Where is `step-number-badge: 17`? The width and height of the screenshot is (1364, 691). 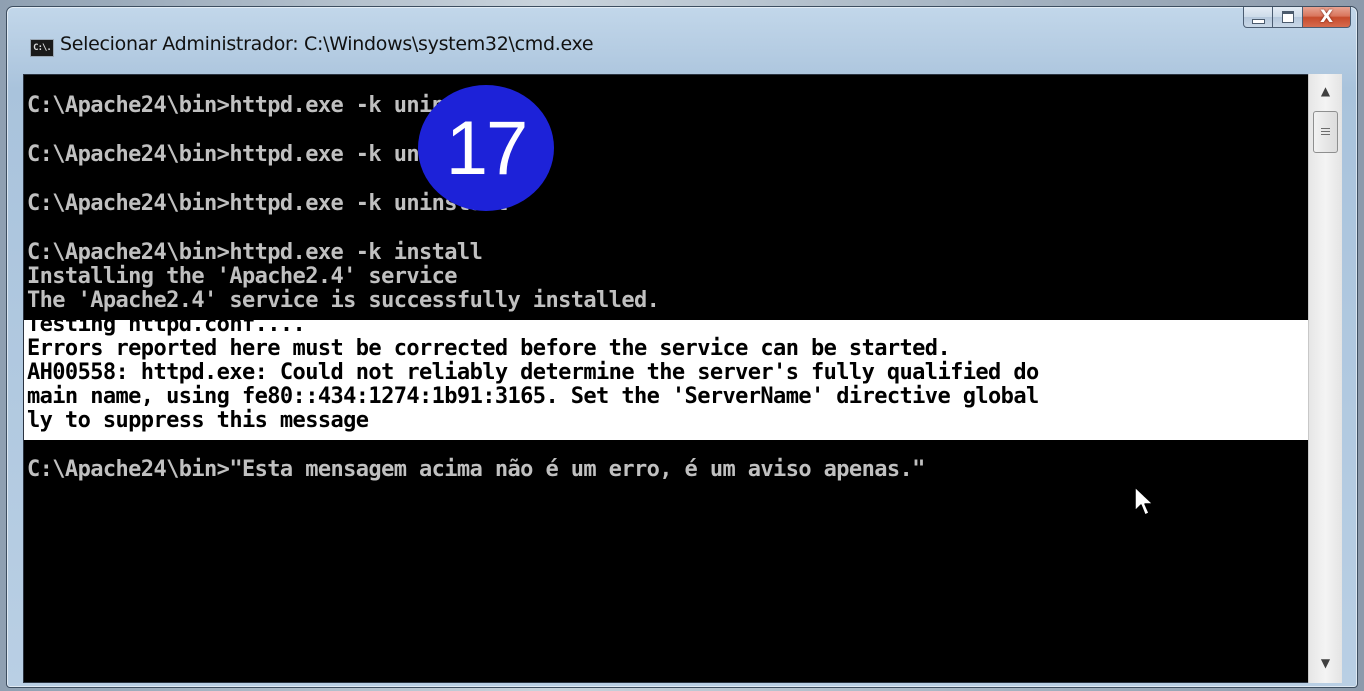 step-number-badge: 17 is located at coordinates (486, 148).